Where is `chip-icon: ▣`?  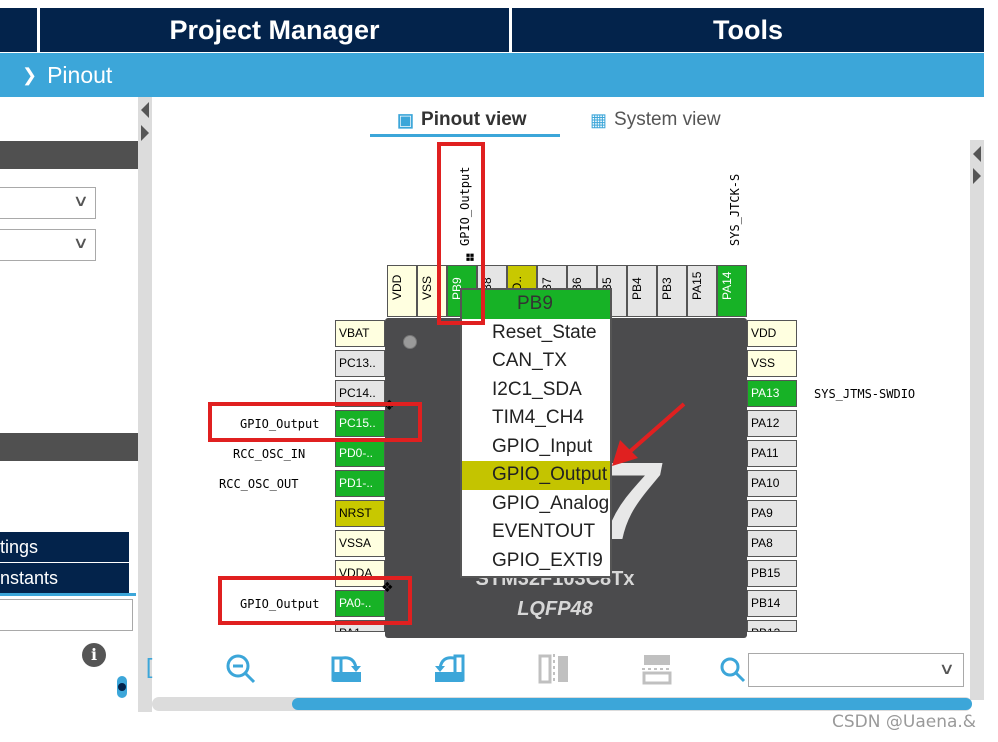
chip-icon: ▣ is located at coordinates (406, 119).